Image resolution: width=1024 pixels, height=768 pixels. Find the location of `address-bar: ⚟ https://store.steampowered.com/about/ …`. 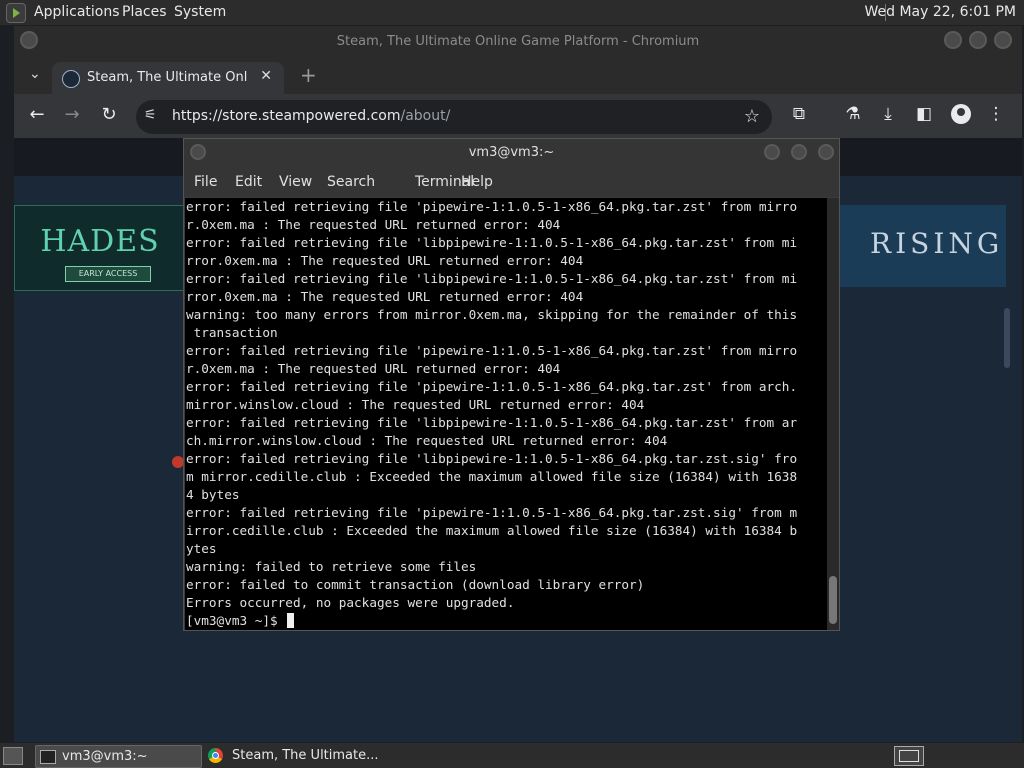

address-bar: ⚟ https://store.steampowered.com/about/ … is located at coordinates (454, 117).